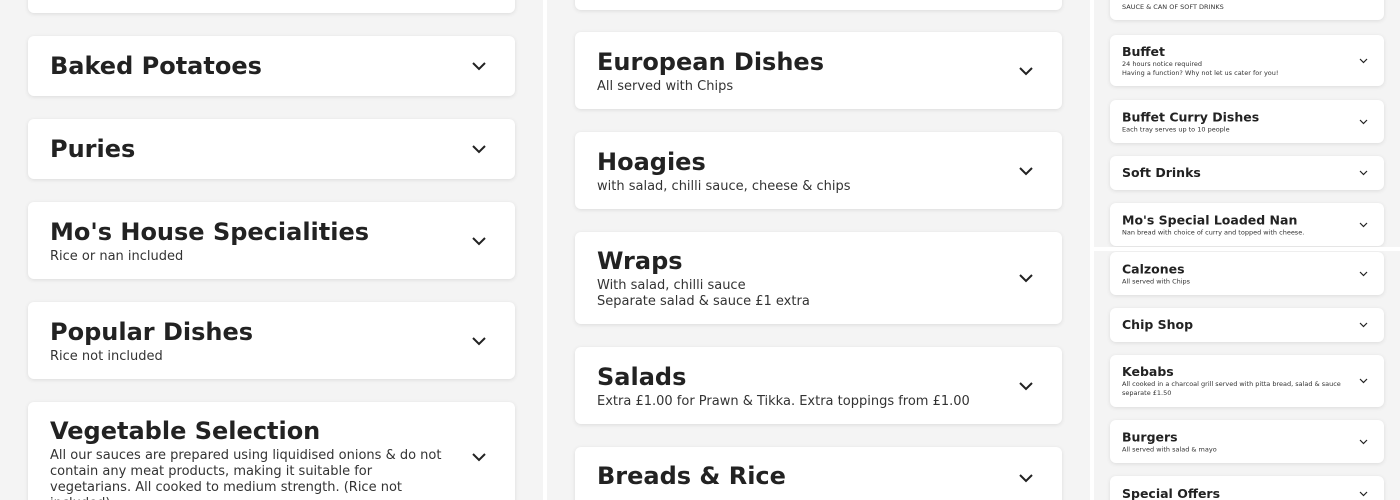 Image resolution: width=1400 pixels, height=500 pixels. Describe the element at coordinates (1158, 324) in the screenshot. I see `category-title: Chip Shop` at that location.